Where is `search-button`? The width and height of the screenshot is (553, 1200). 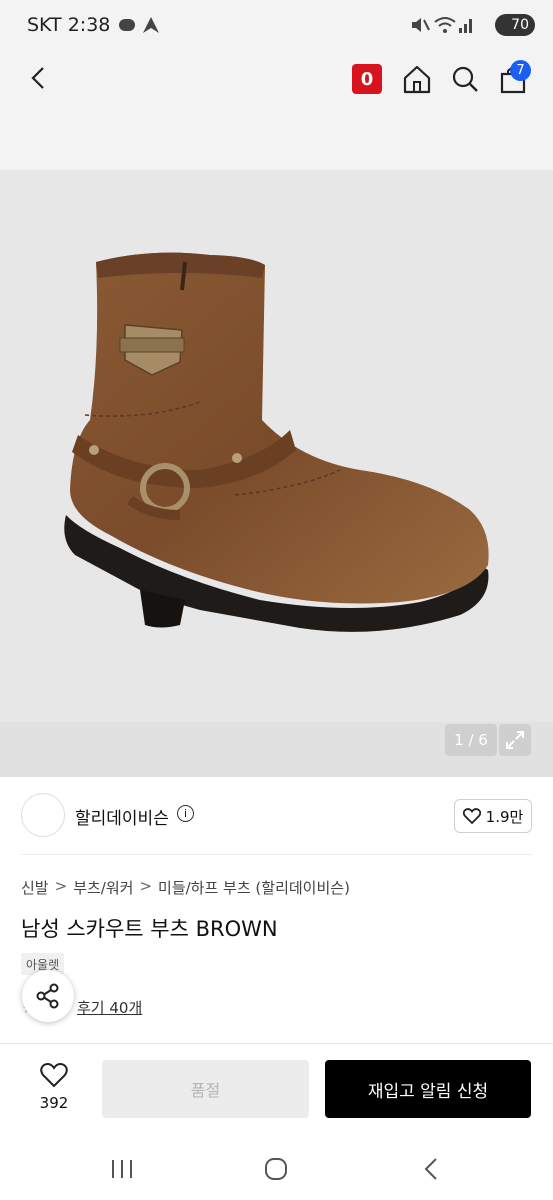 search-button is located at coordinates (465, 79).